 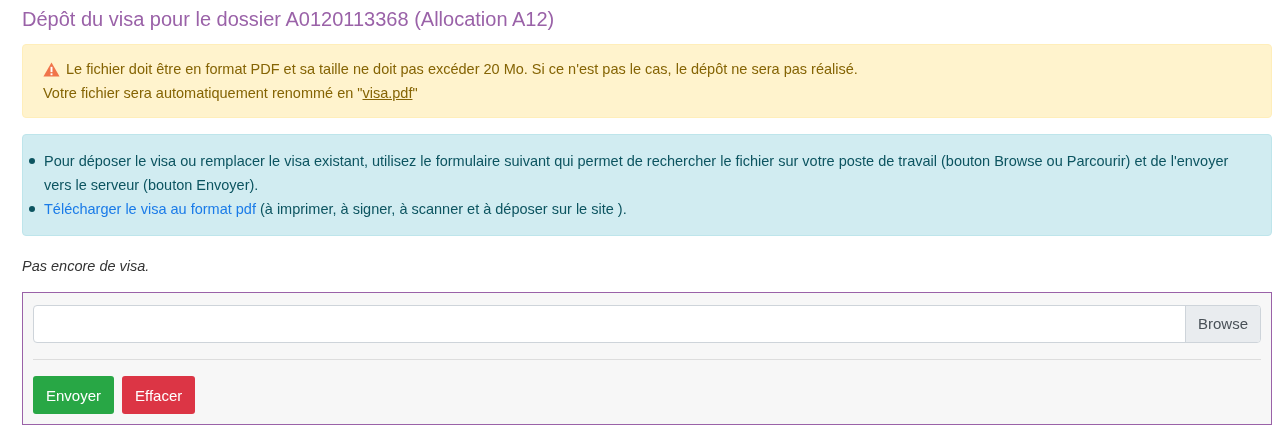 I want to click on download-link: Télécharger le visa au format pdf, so click(x=150, y=209).